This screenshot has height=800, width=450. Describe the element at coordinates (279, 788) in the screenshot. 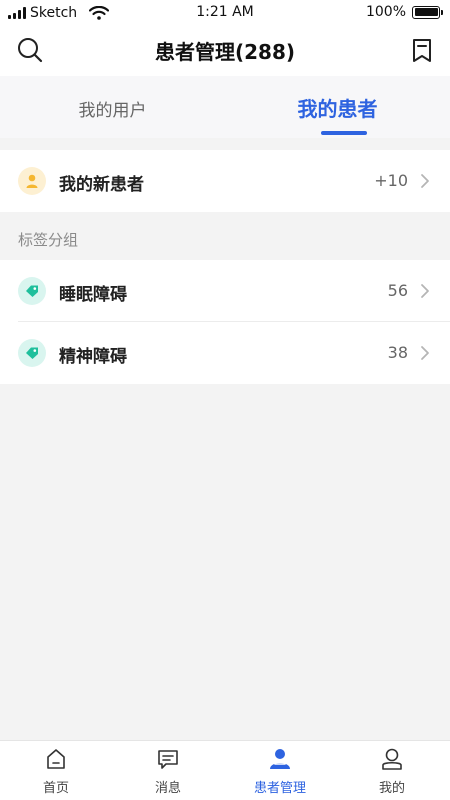

I see `nav-label: 患者管理` at that location.